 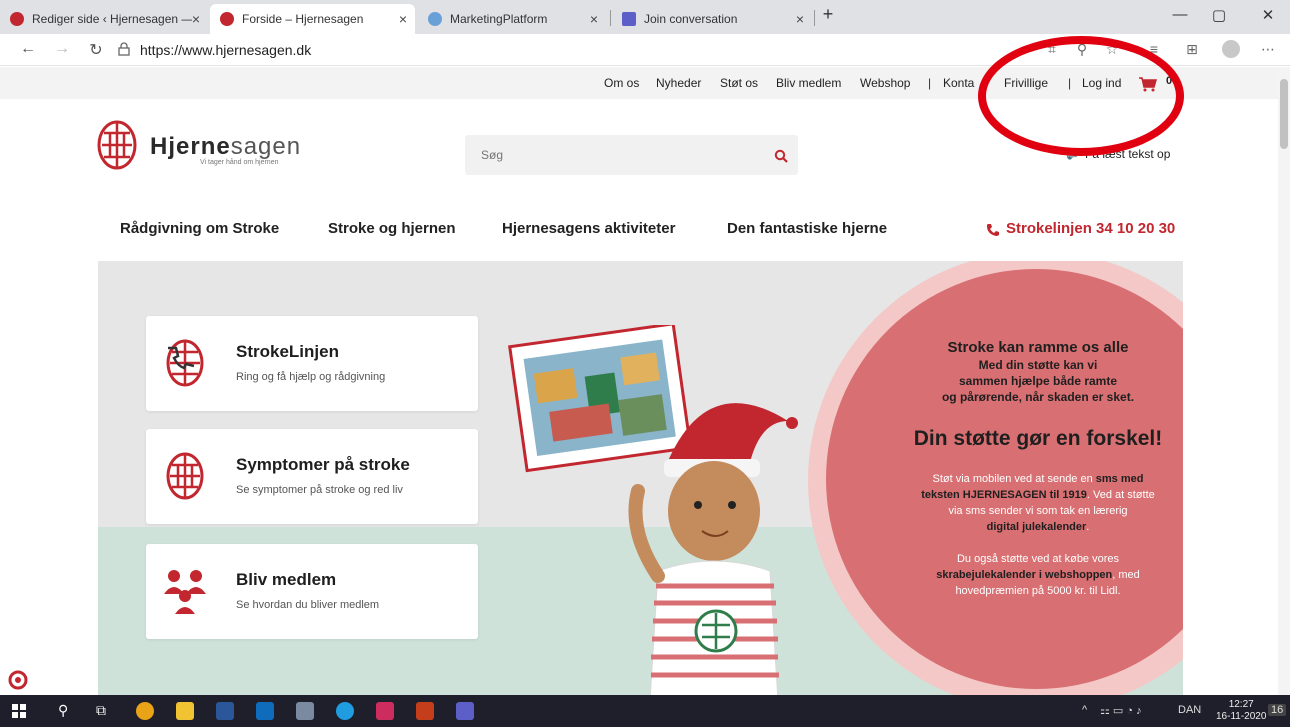 I want to click on lock-icon, so click(x=124, y=49).